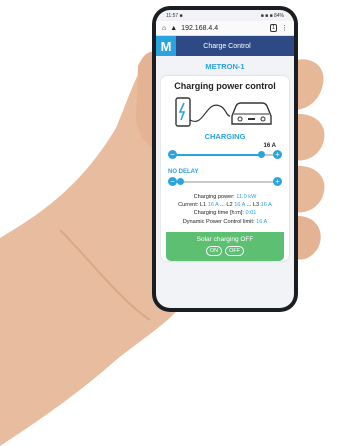 This screenshot has width=338, height=446. I want to click on delay-slider: − +, so click(225, 182).